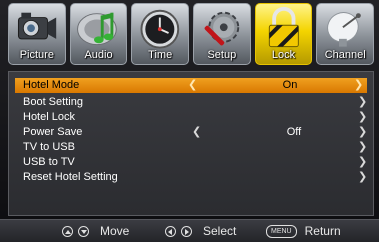 Image resolution: width=379 pixels, height=242 pixels. What do you see at coordinates (345, 34) in the screenshot?
I see `tab-channel: Channel` at bounding box center [345, 34].